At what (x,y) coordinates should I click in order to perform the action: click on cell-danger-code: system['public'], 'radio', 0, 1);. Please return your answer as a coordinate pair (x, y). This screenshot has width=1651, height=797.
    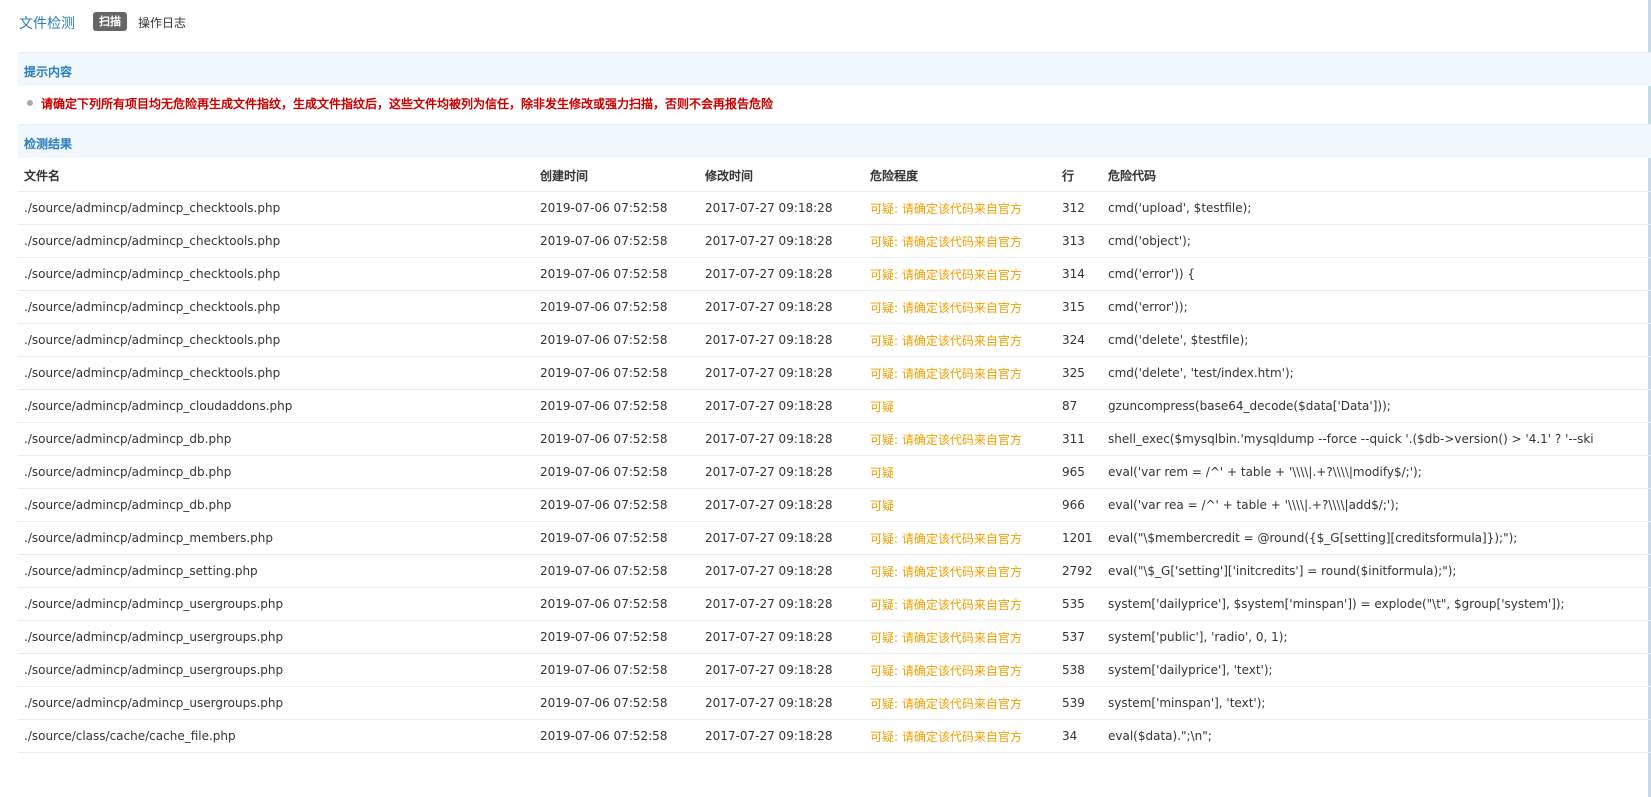
    Looking at the image, I should click on (1376, 637).